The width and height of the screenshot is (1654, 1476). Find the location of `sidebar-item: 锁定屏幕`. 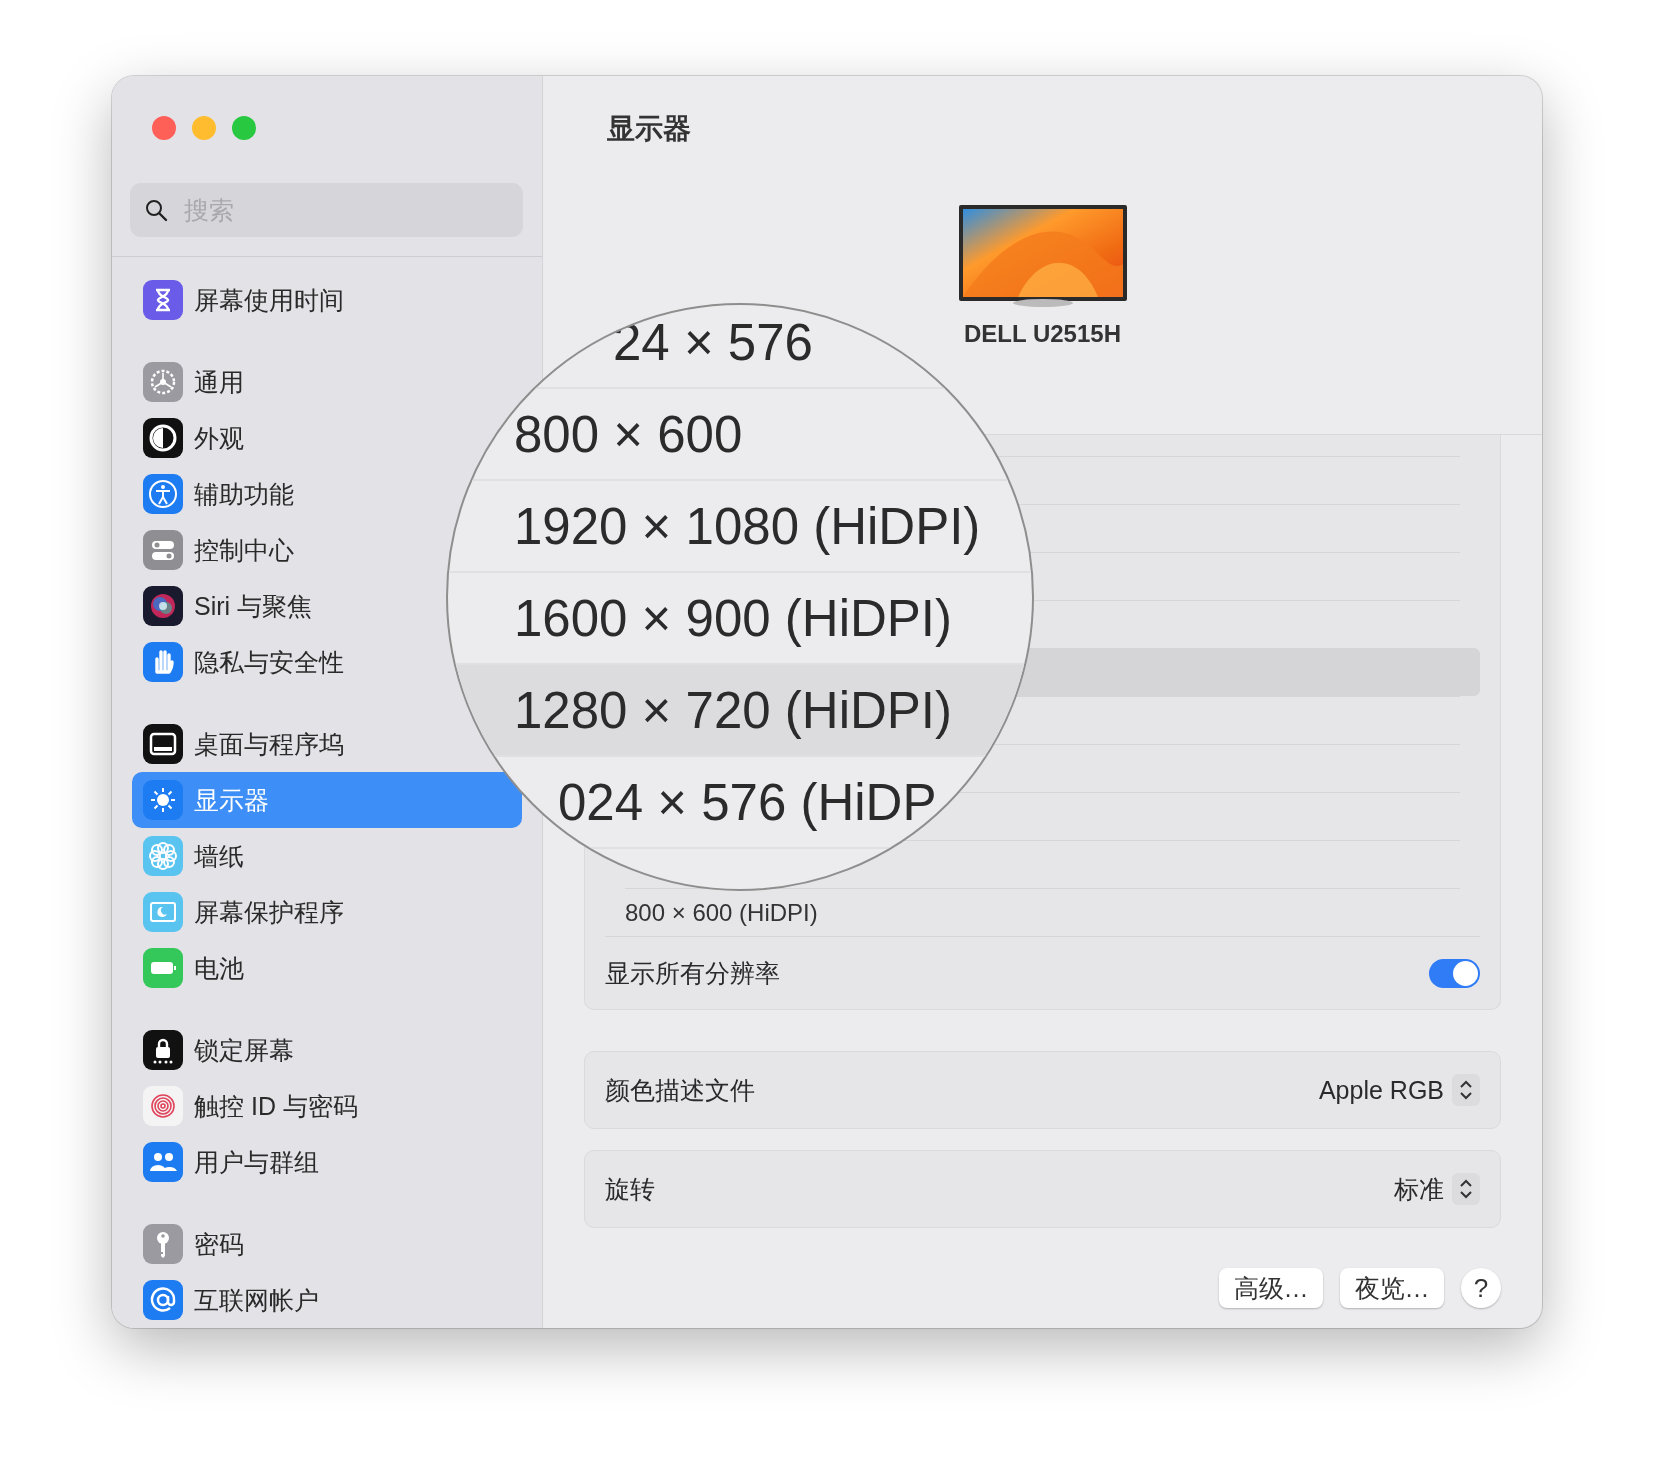

sidebar-item: 锁定屏幕 is located at coordinates (216, 1050).